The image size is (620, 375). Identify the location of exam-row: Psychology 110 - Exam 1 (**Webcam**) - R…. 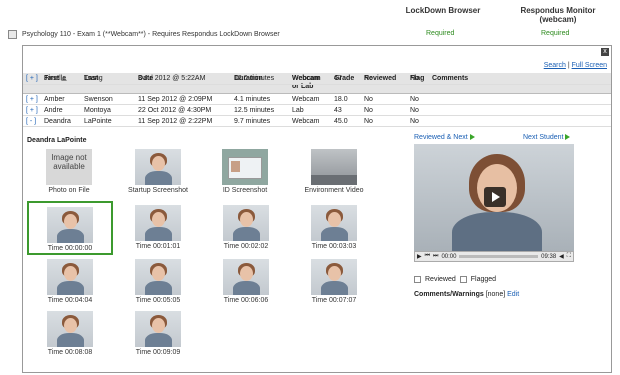
(310, 34).